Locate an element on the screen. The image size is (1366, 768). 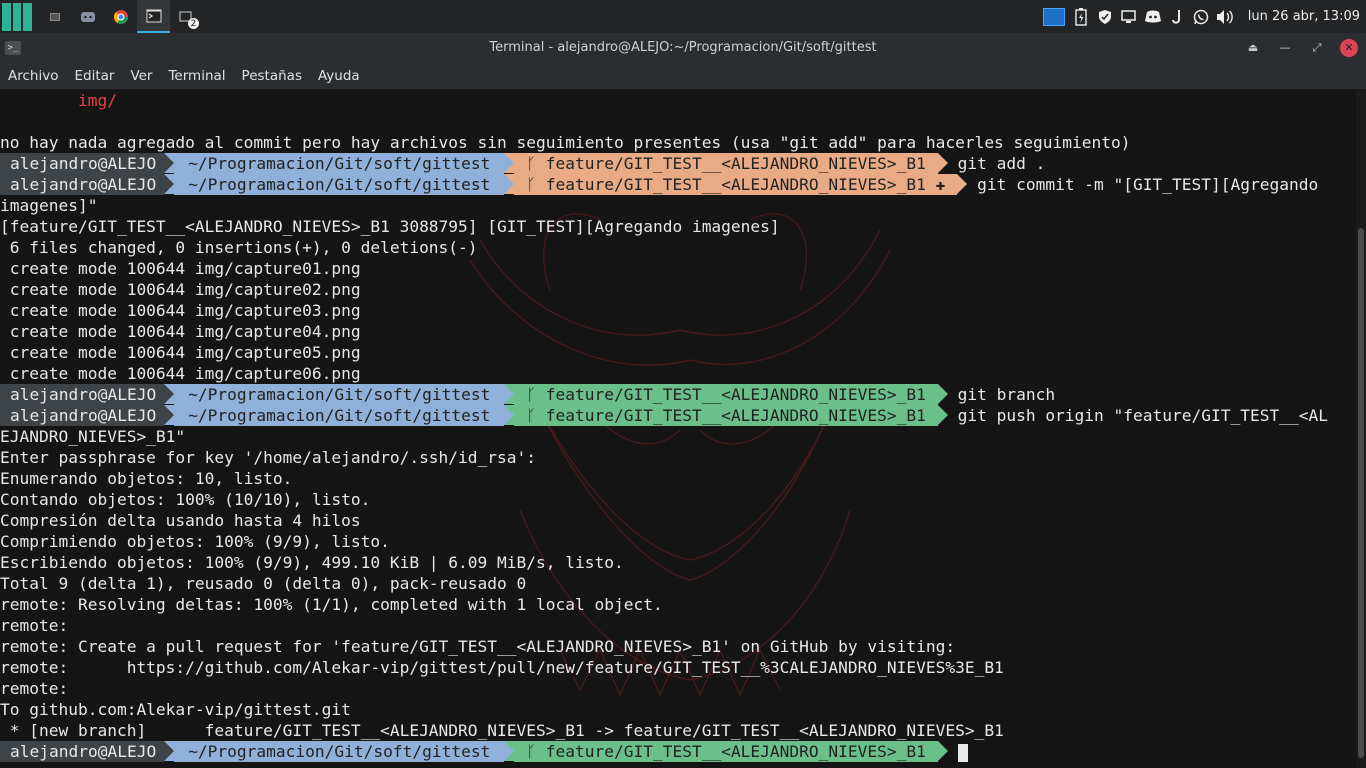
task-windows: 2 is located at coordinates (186, 16).